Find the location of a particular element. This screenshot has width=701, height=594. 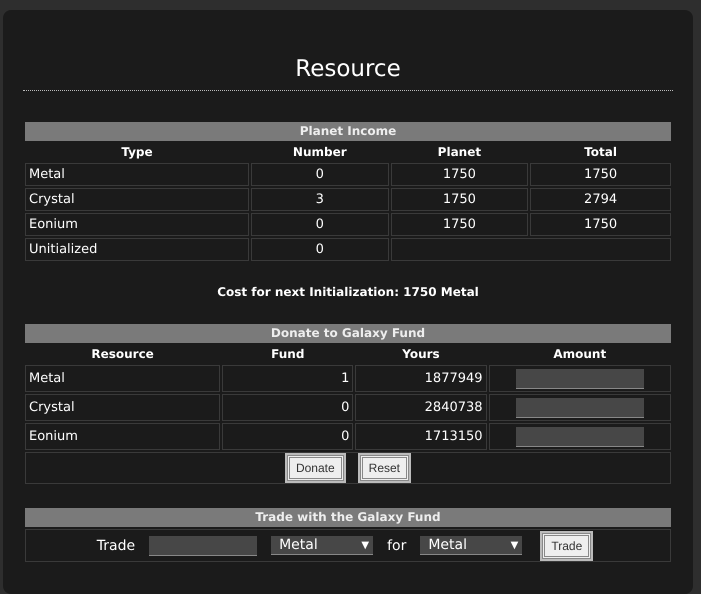

section-header: Planet Income is located at coordinates (348, 131).